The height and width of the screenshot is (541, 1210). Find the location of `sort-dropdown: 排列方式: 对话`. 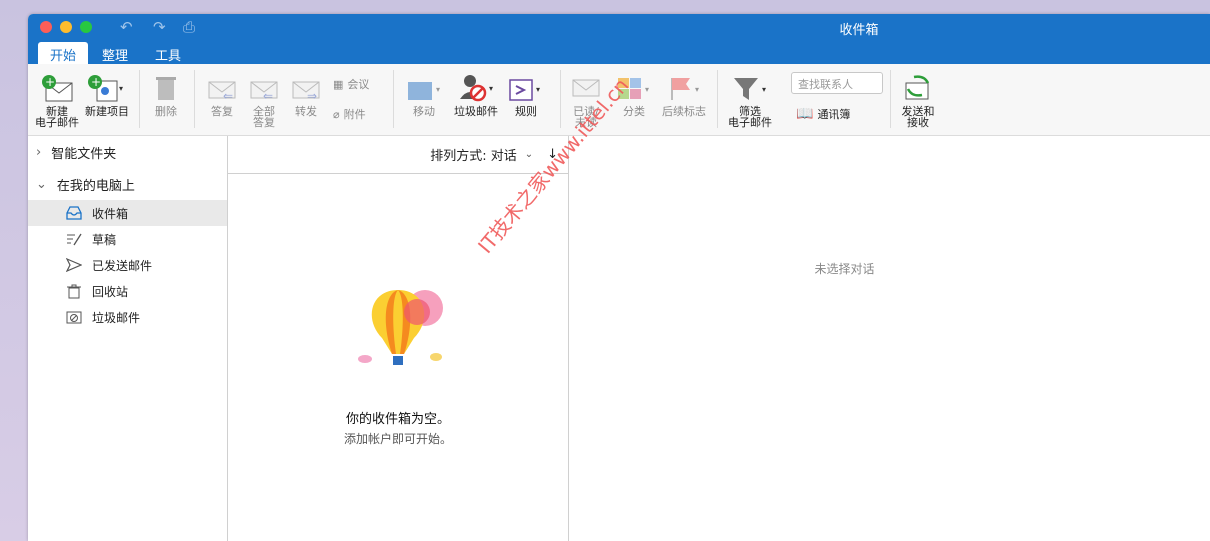

sort-dropdown: 排列方式: 对话 is located at coordinates (473, 154).